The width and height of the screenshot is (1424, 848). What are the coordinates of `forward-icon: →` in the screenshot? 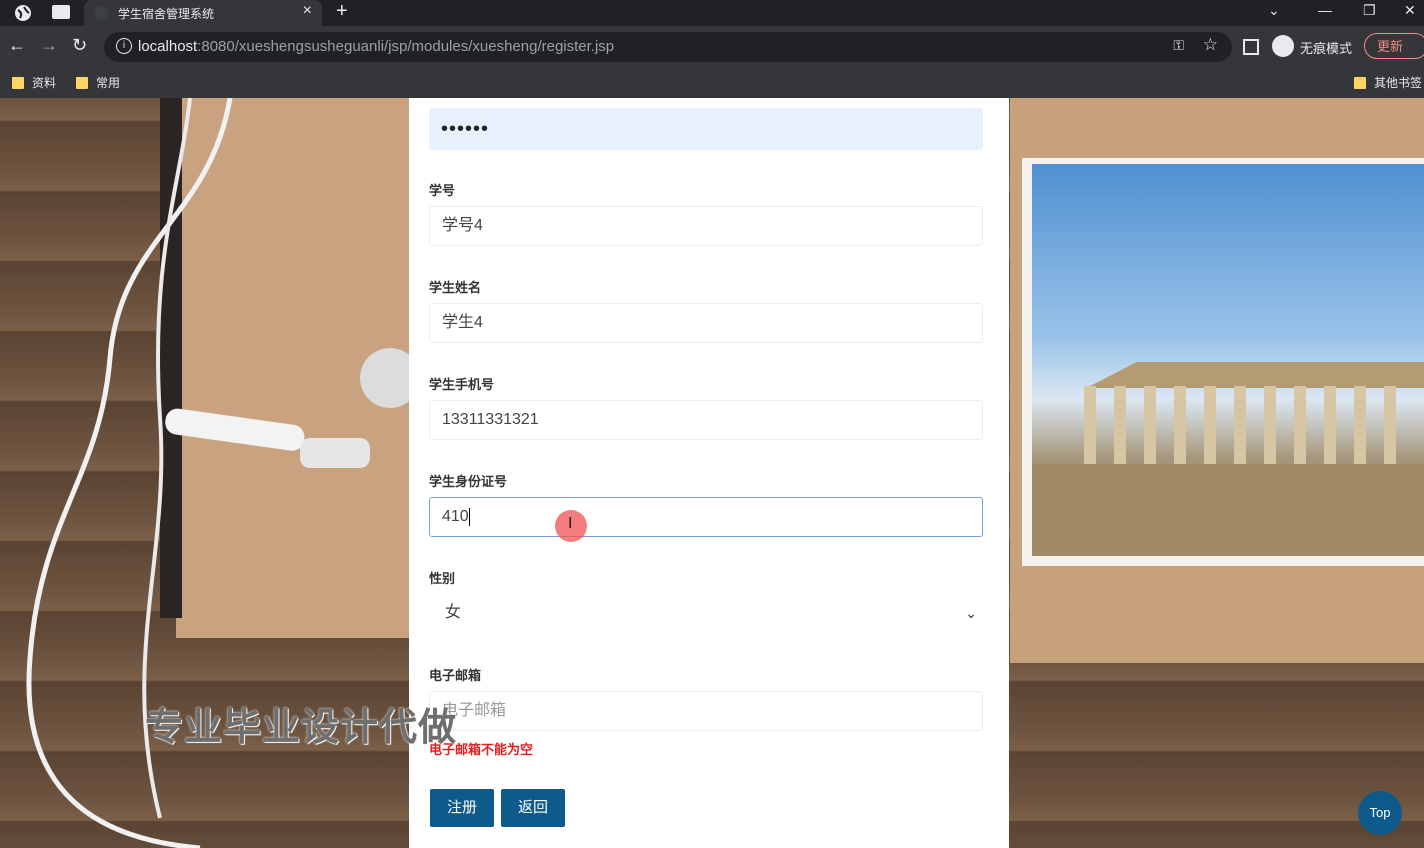 It's located at (49, 45).